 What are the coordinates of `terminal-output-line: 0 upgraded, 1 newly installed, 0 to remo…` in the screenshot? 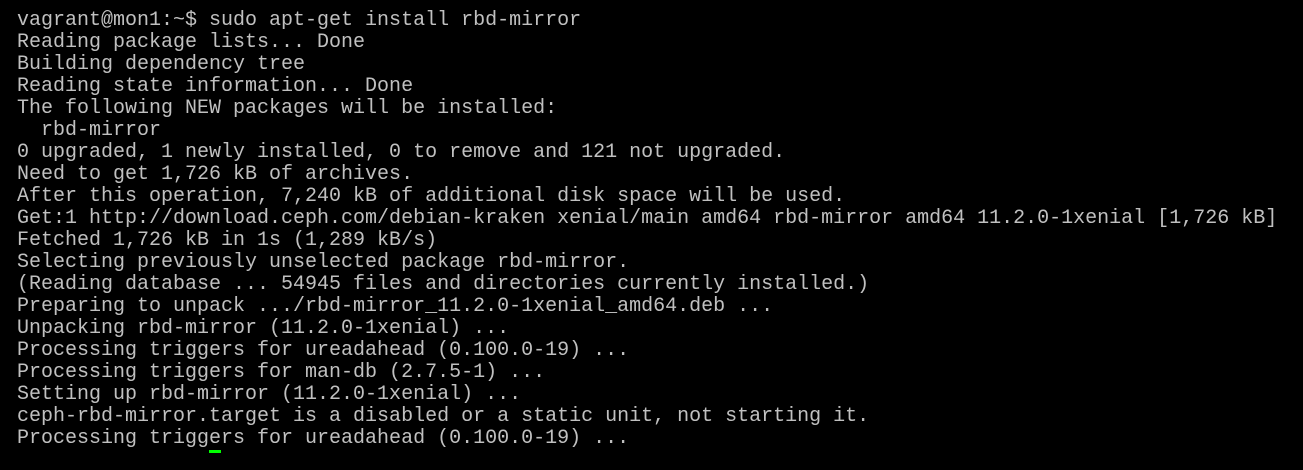 It's located at (401, 152).